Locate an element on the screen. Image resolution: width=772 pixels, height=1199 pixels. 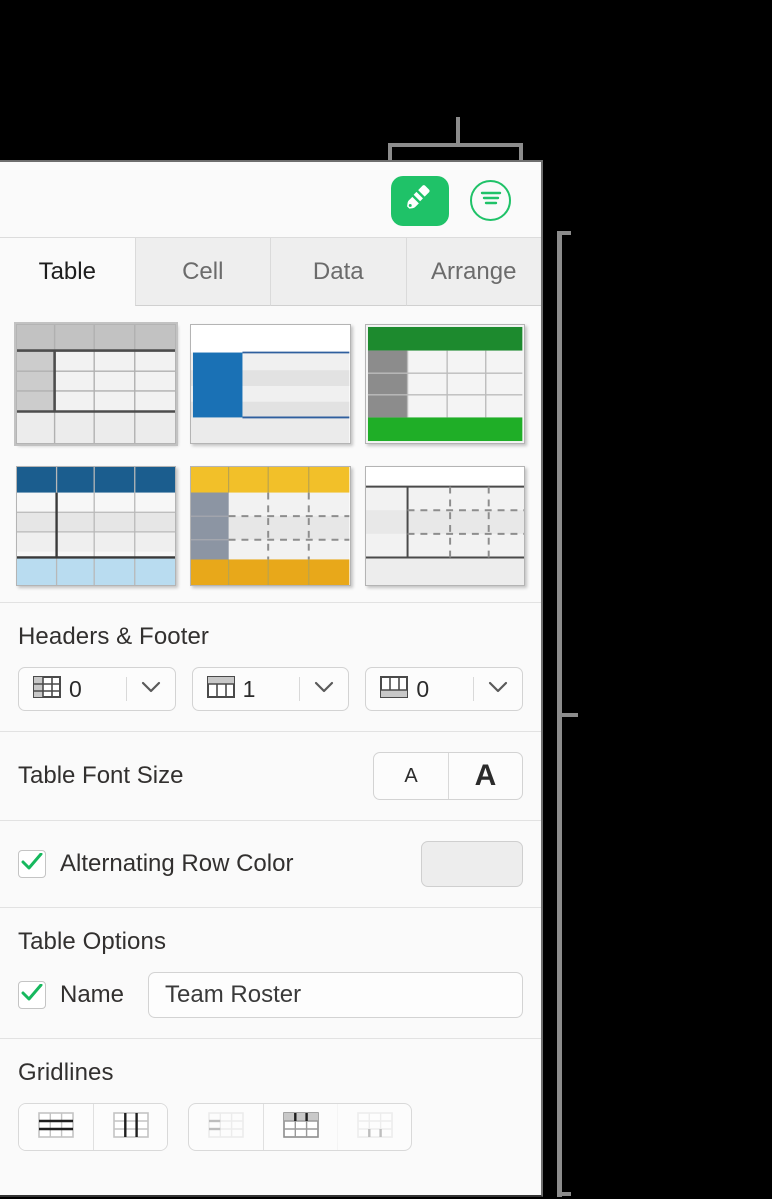
tab-cell: Cell is located at coordinates (202, 272).